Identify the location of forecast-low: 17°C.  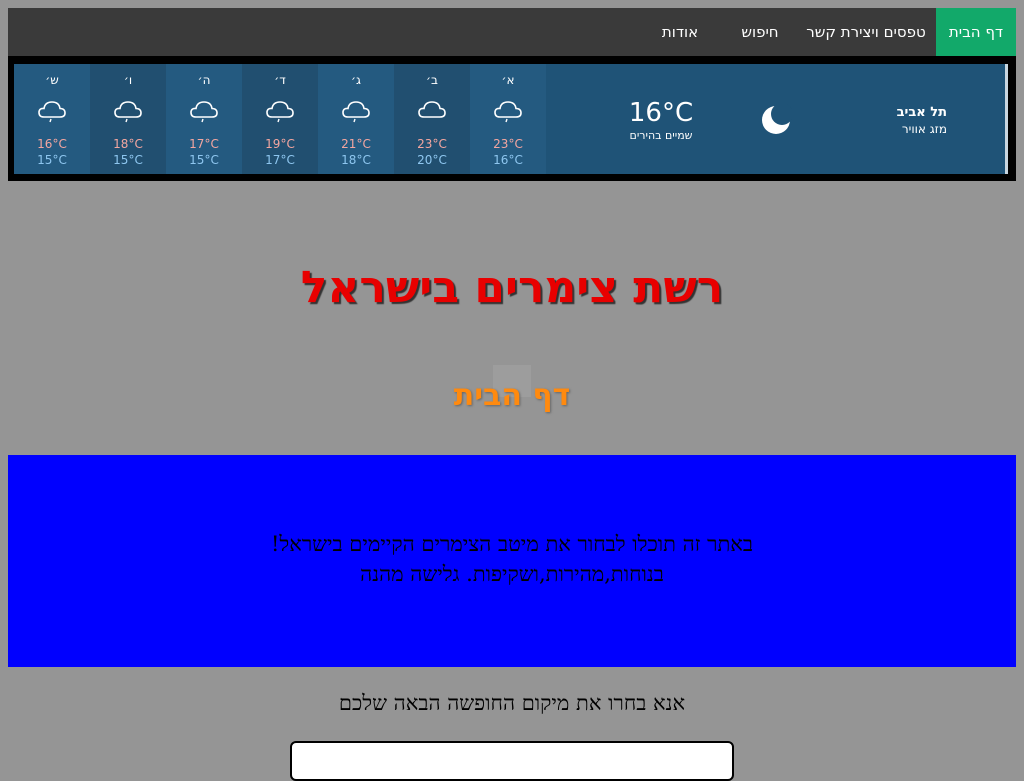
(280, 160).